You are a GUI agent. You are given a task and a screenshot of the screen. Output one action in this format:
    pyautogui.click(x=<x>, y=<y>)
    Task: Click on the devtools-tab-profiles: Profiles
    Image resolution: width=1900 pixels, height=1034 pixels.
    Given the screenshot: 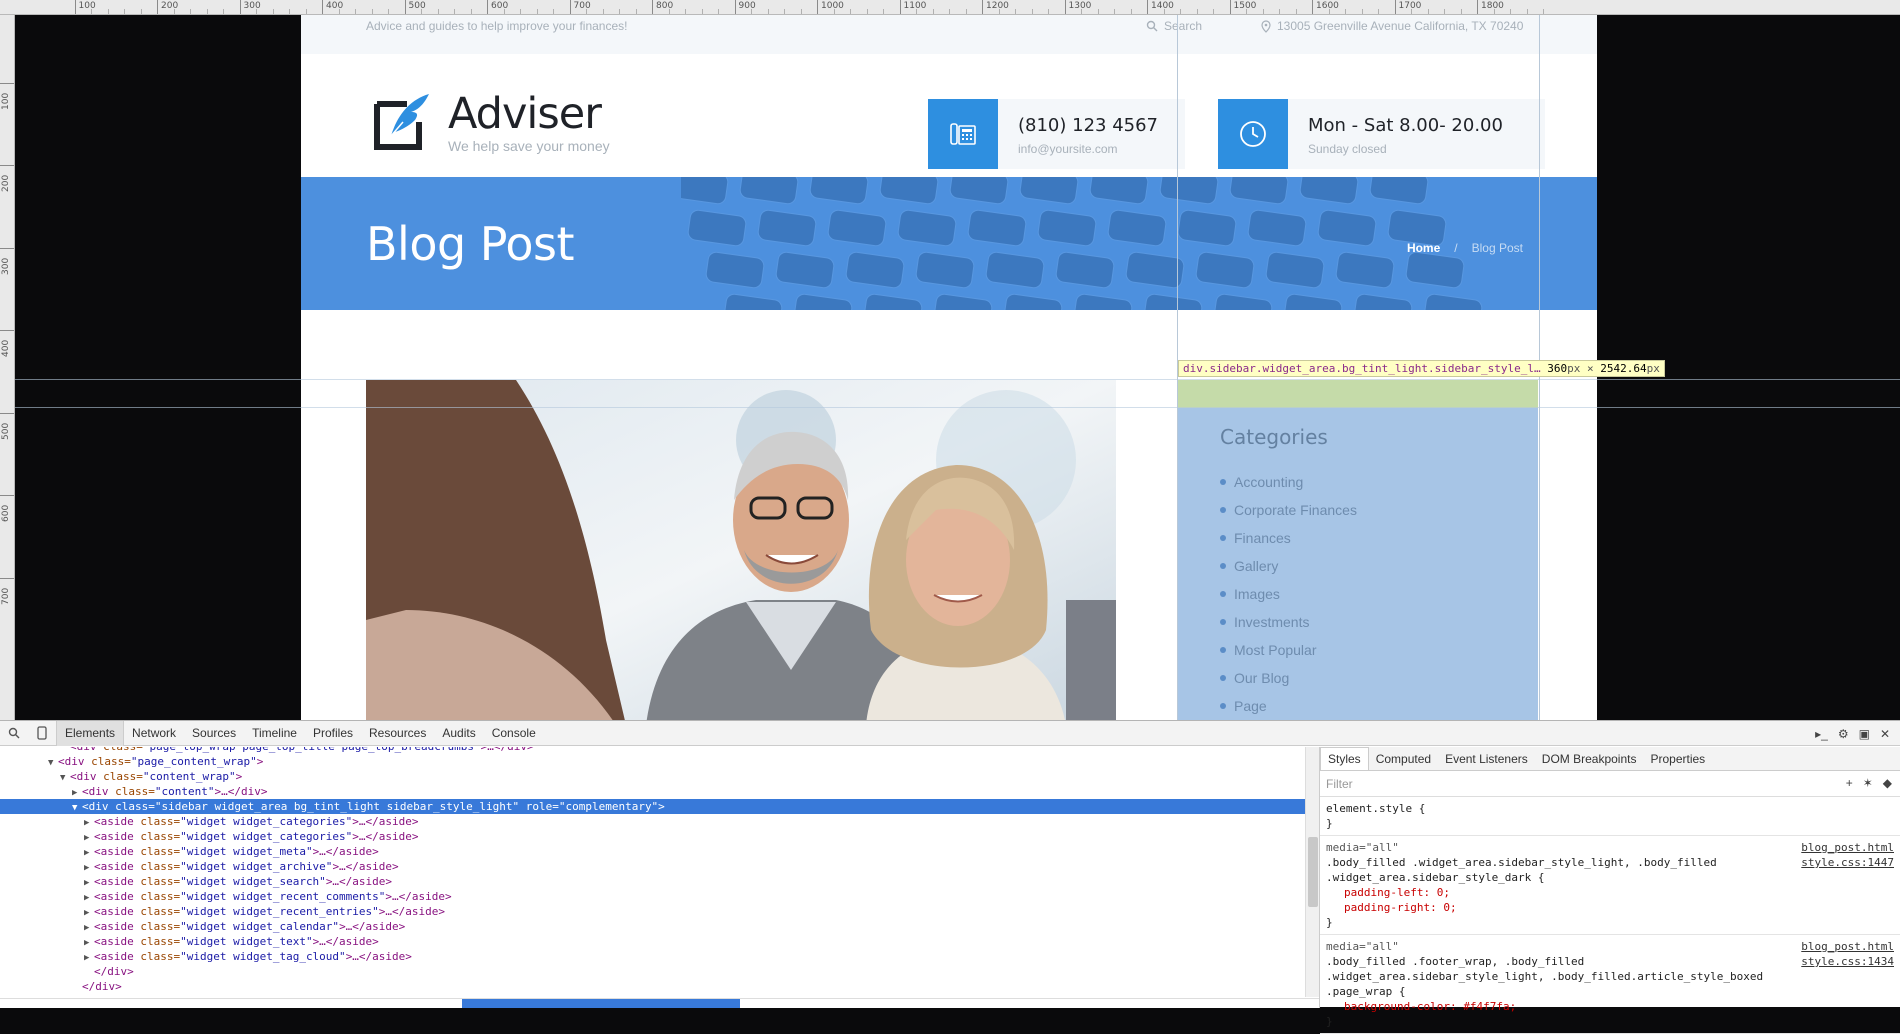 What is the action you would take?
    pyautogui.click(x=333, y=733)
    